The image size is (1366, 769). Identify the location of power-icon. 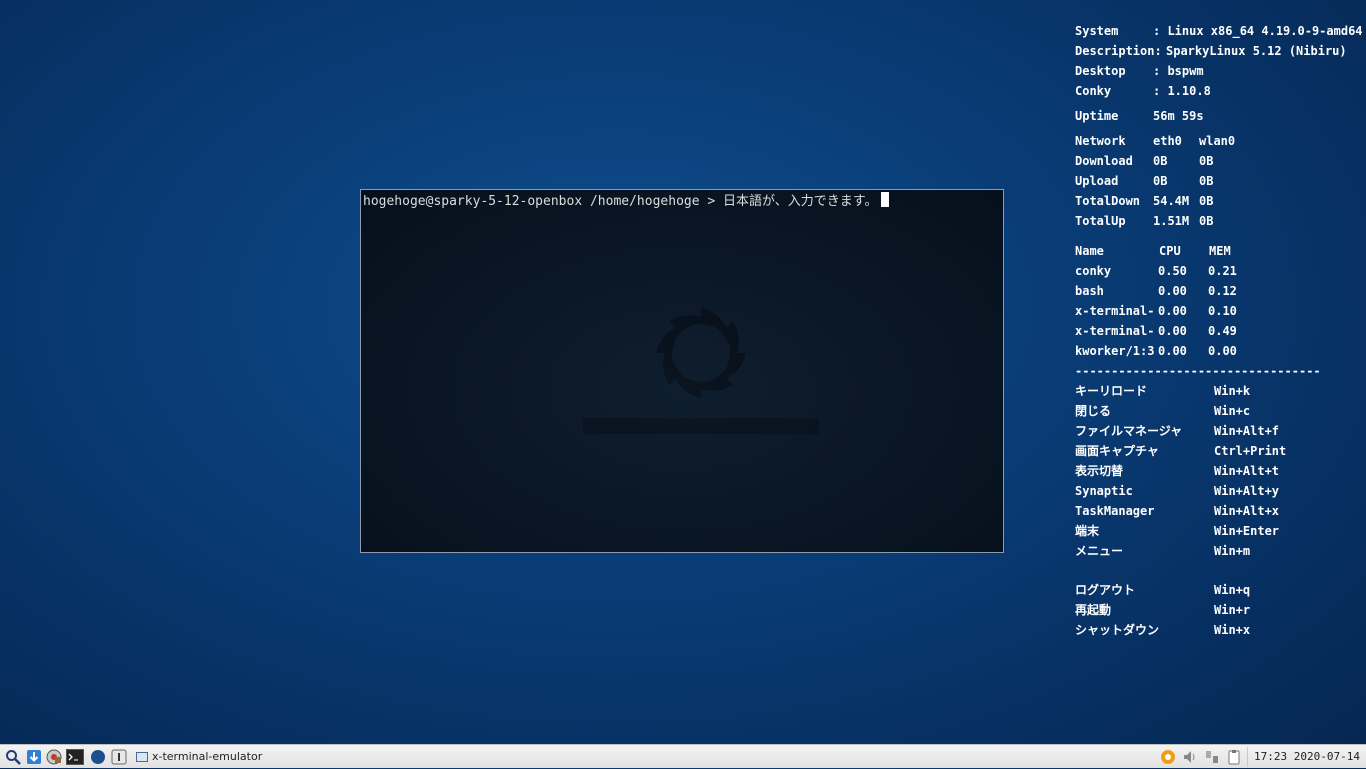
(119, 757).